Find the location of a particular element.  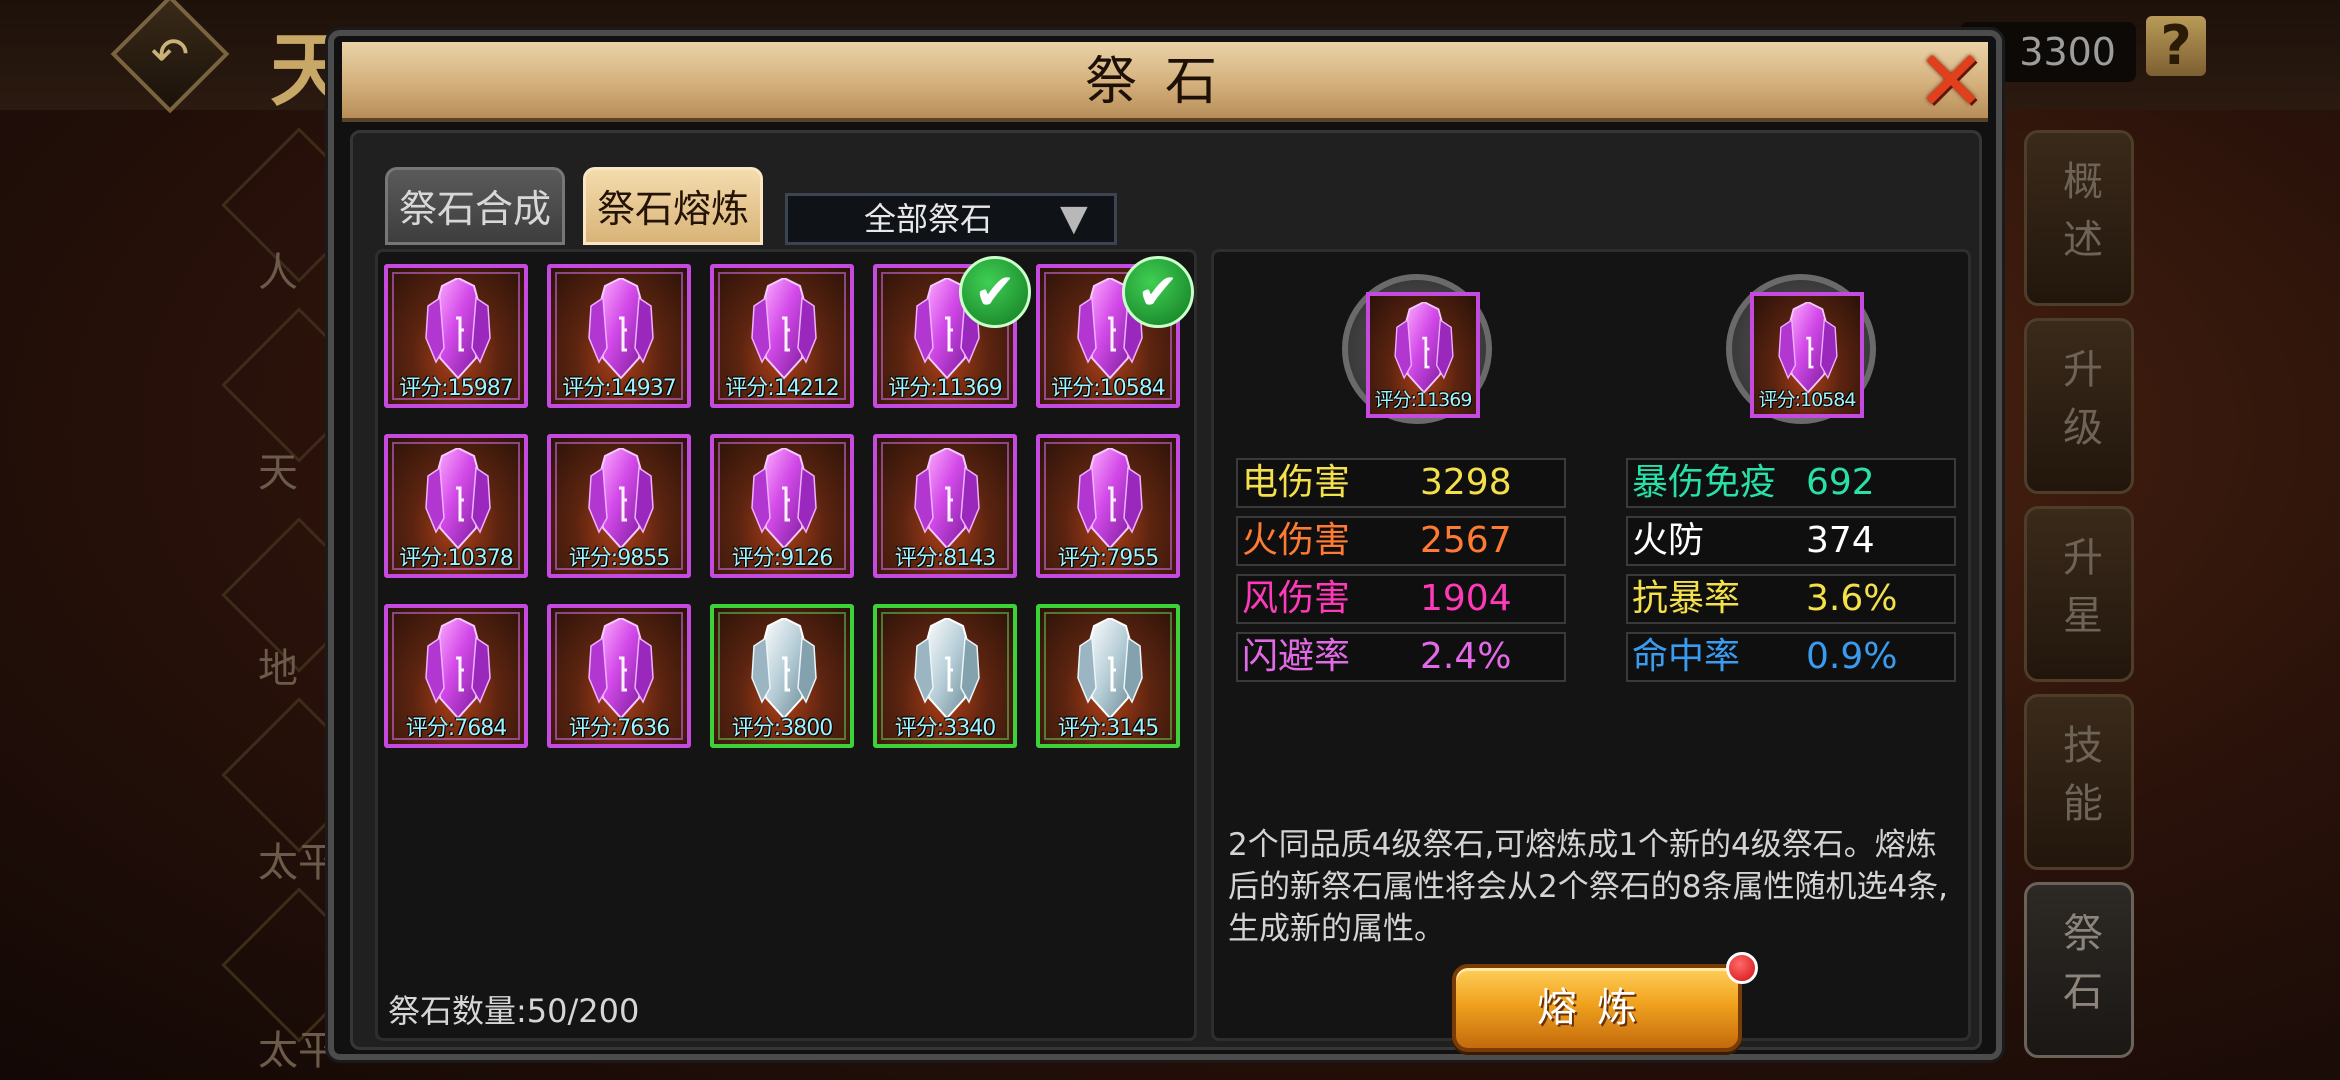

stat-name: 火防 is located at coordinates (1668, 540).